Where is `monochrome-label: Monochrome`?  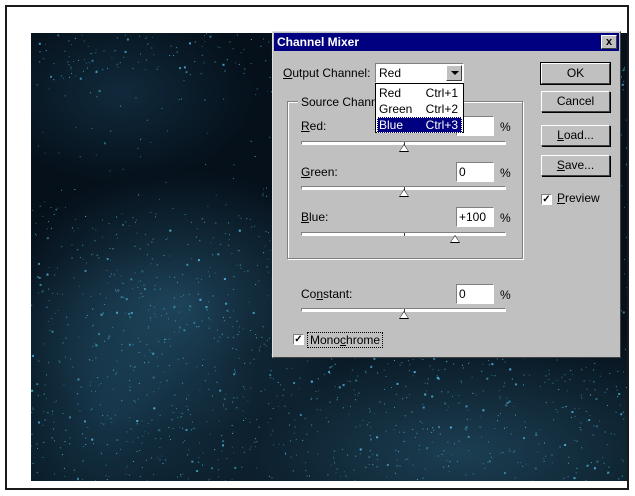 monochrome-label: Monochrome is located at coordinates (345, 340).